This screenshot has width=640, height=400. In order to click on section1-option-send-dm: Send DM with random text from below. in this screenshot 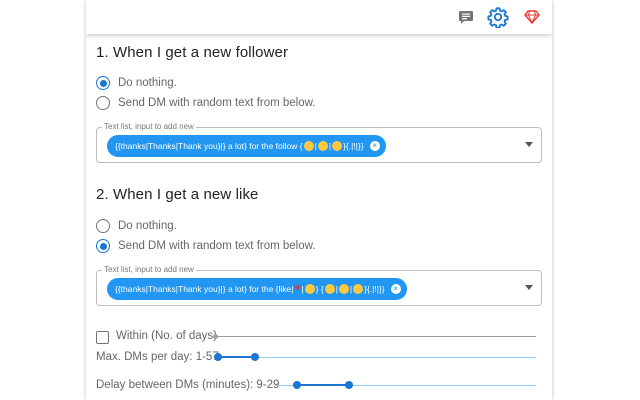, I will do `click(206, 103)`.